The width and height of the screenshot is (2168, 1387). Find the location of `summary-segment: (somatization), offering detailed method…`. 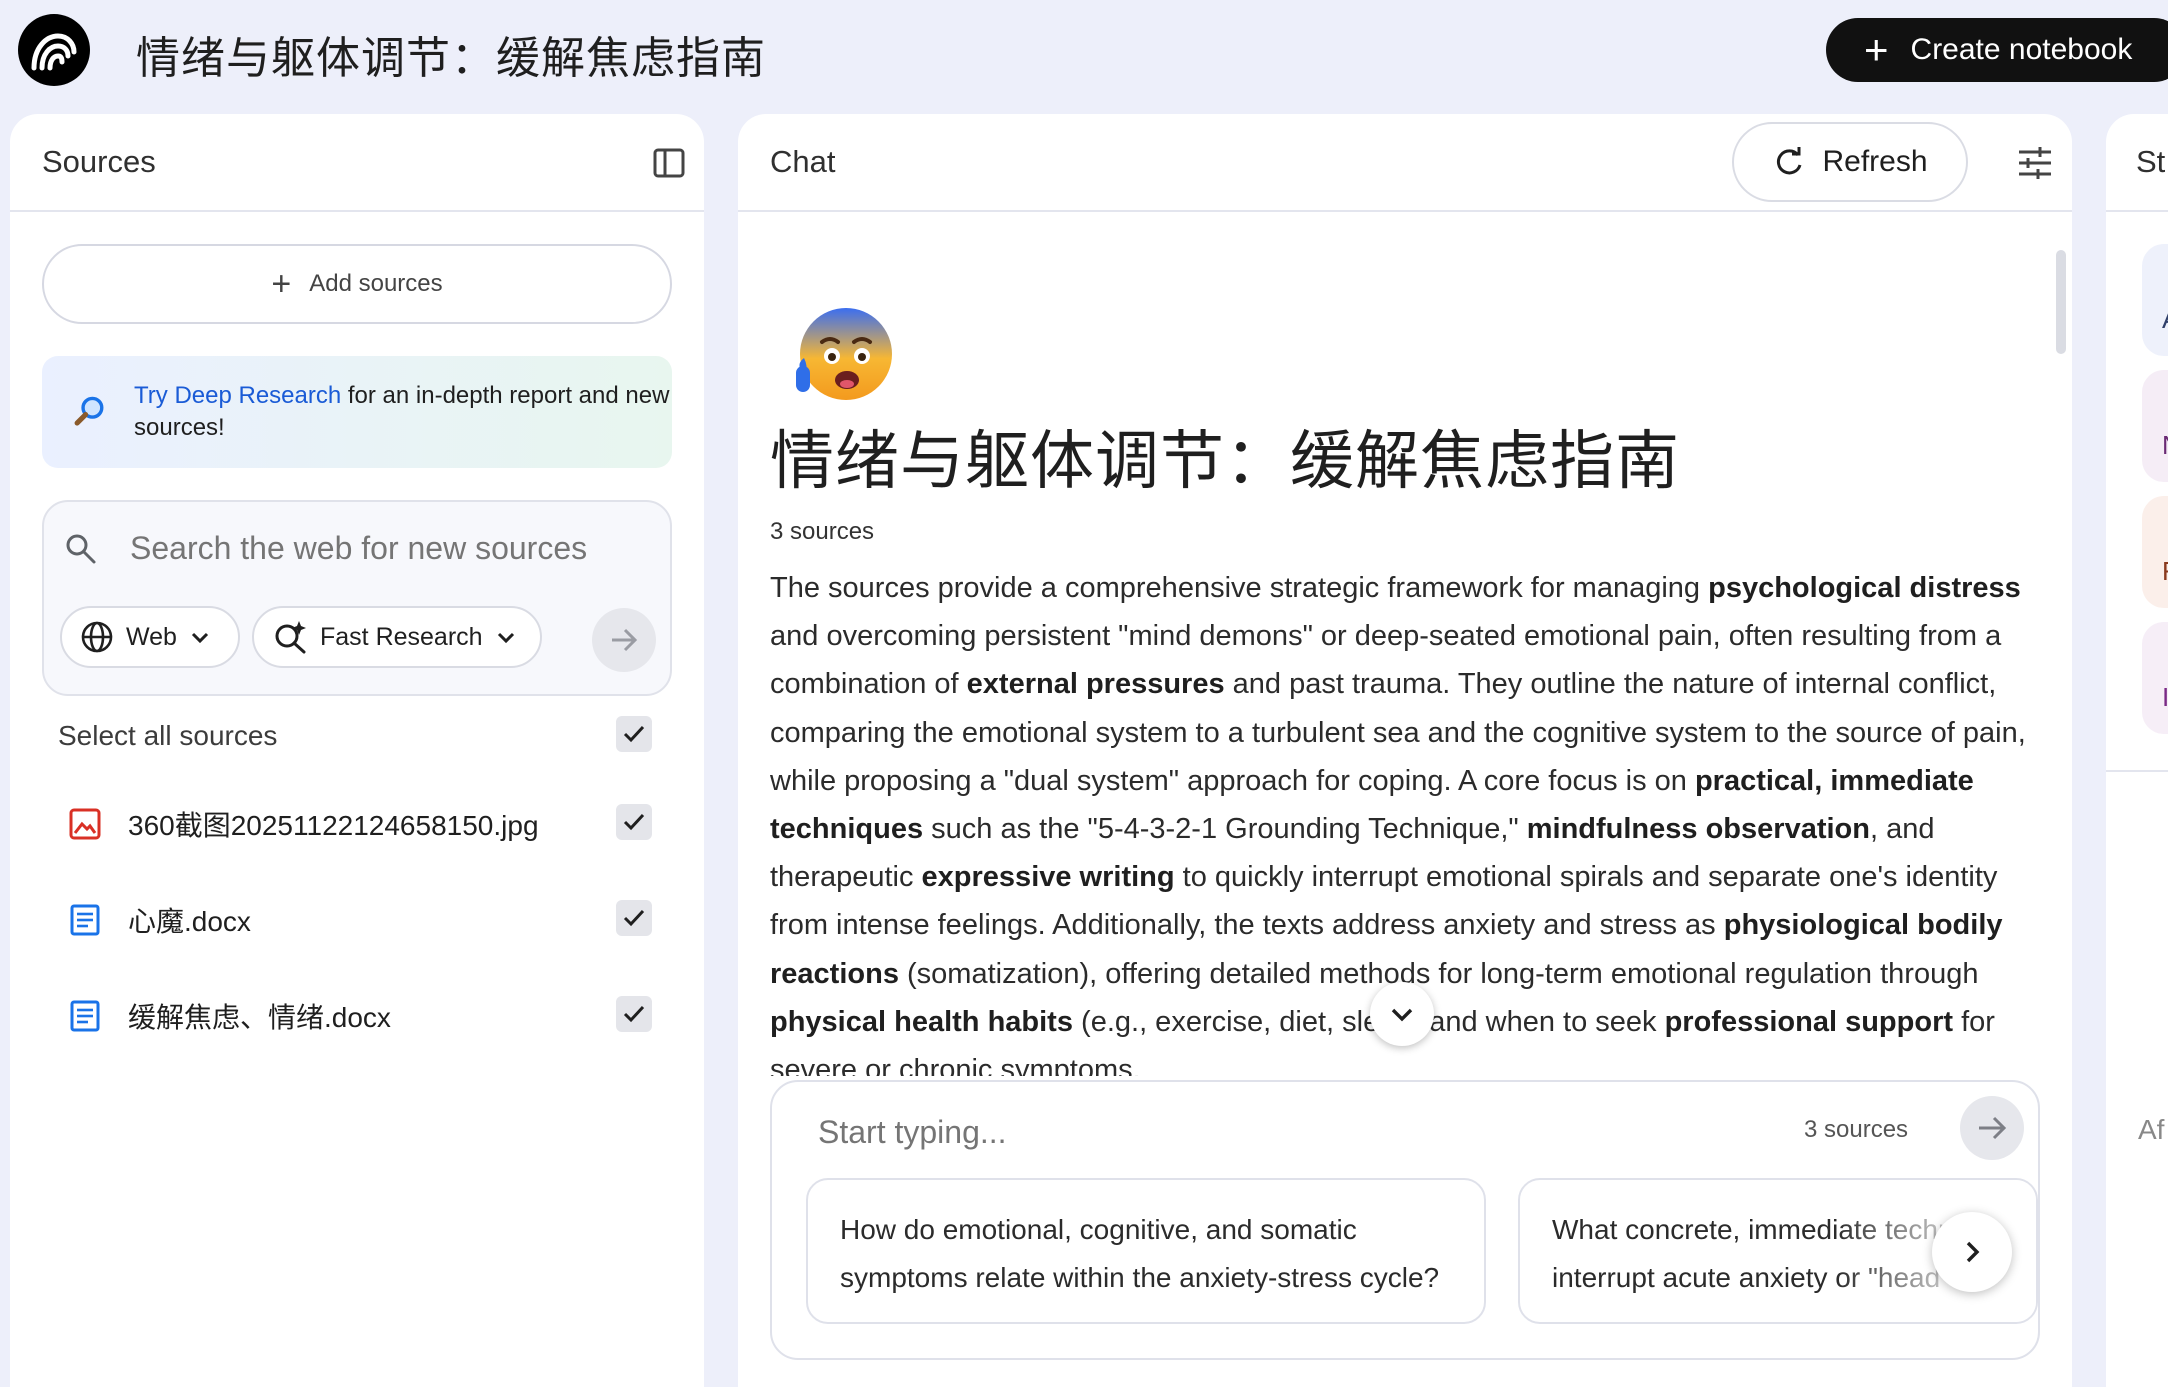

summary-segment: (somatization), offering detailed method… is located at coordinates (1438, 973).